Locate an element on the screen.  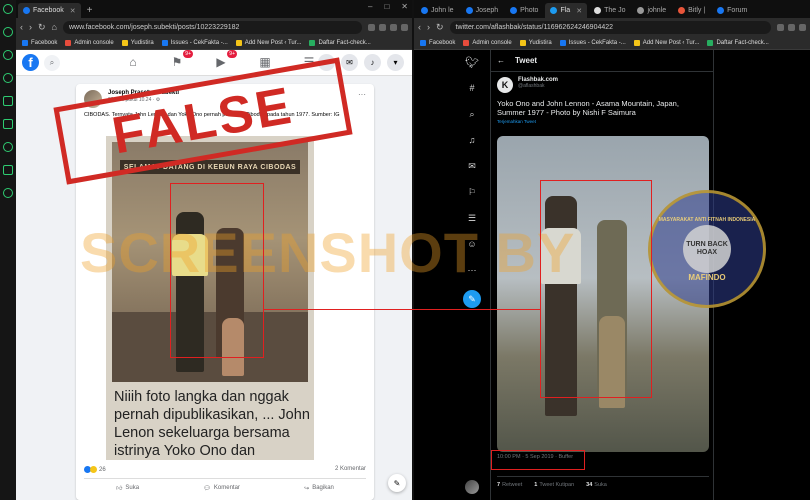
facebook-logo: f is located at coordinates (30, 62).